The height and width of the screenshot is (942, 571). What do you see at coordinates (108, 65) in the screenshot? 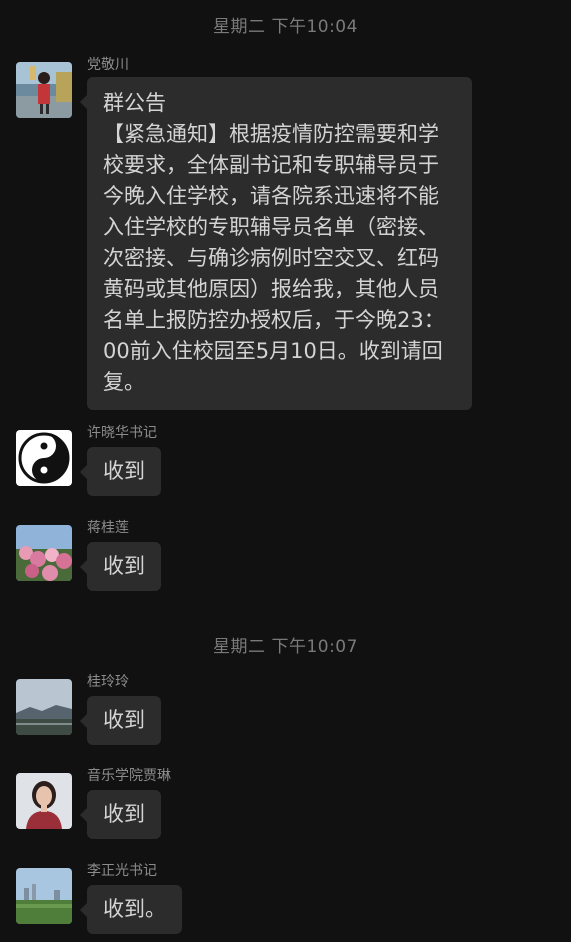
I see `sender-name: 党敬川` at bounding box center [108, 65].